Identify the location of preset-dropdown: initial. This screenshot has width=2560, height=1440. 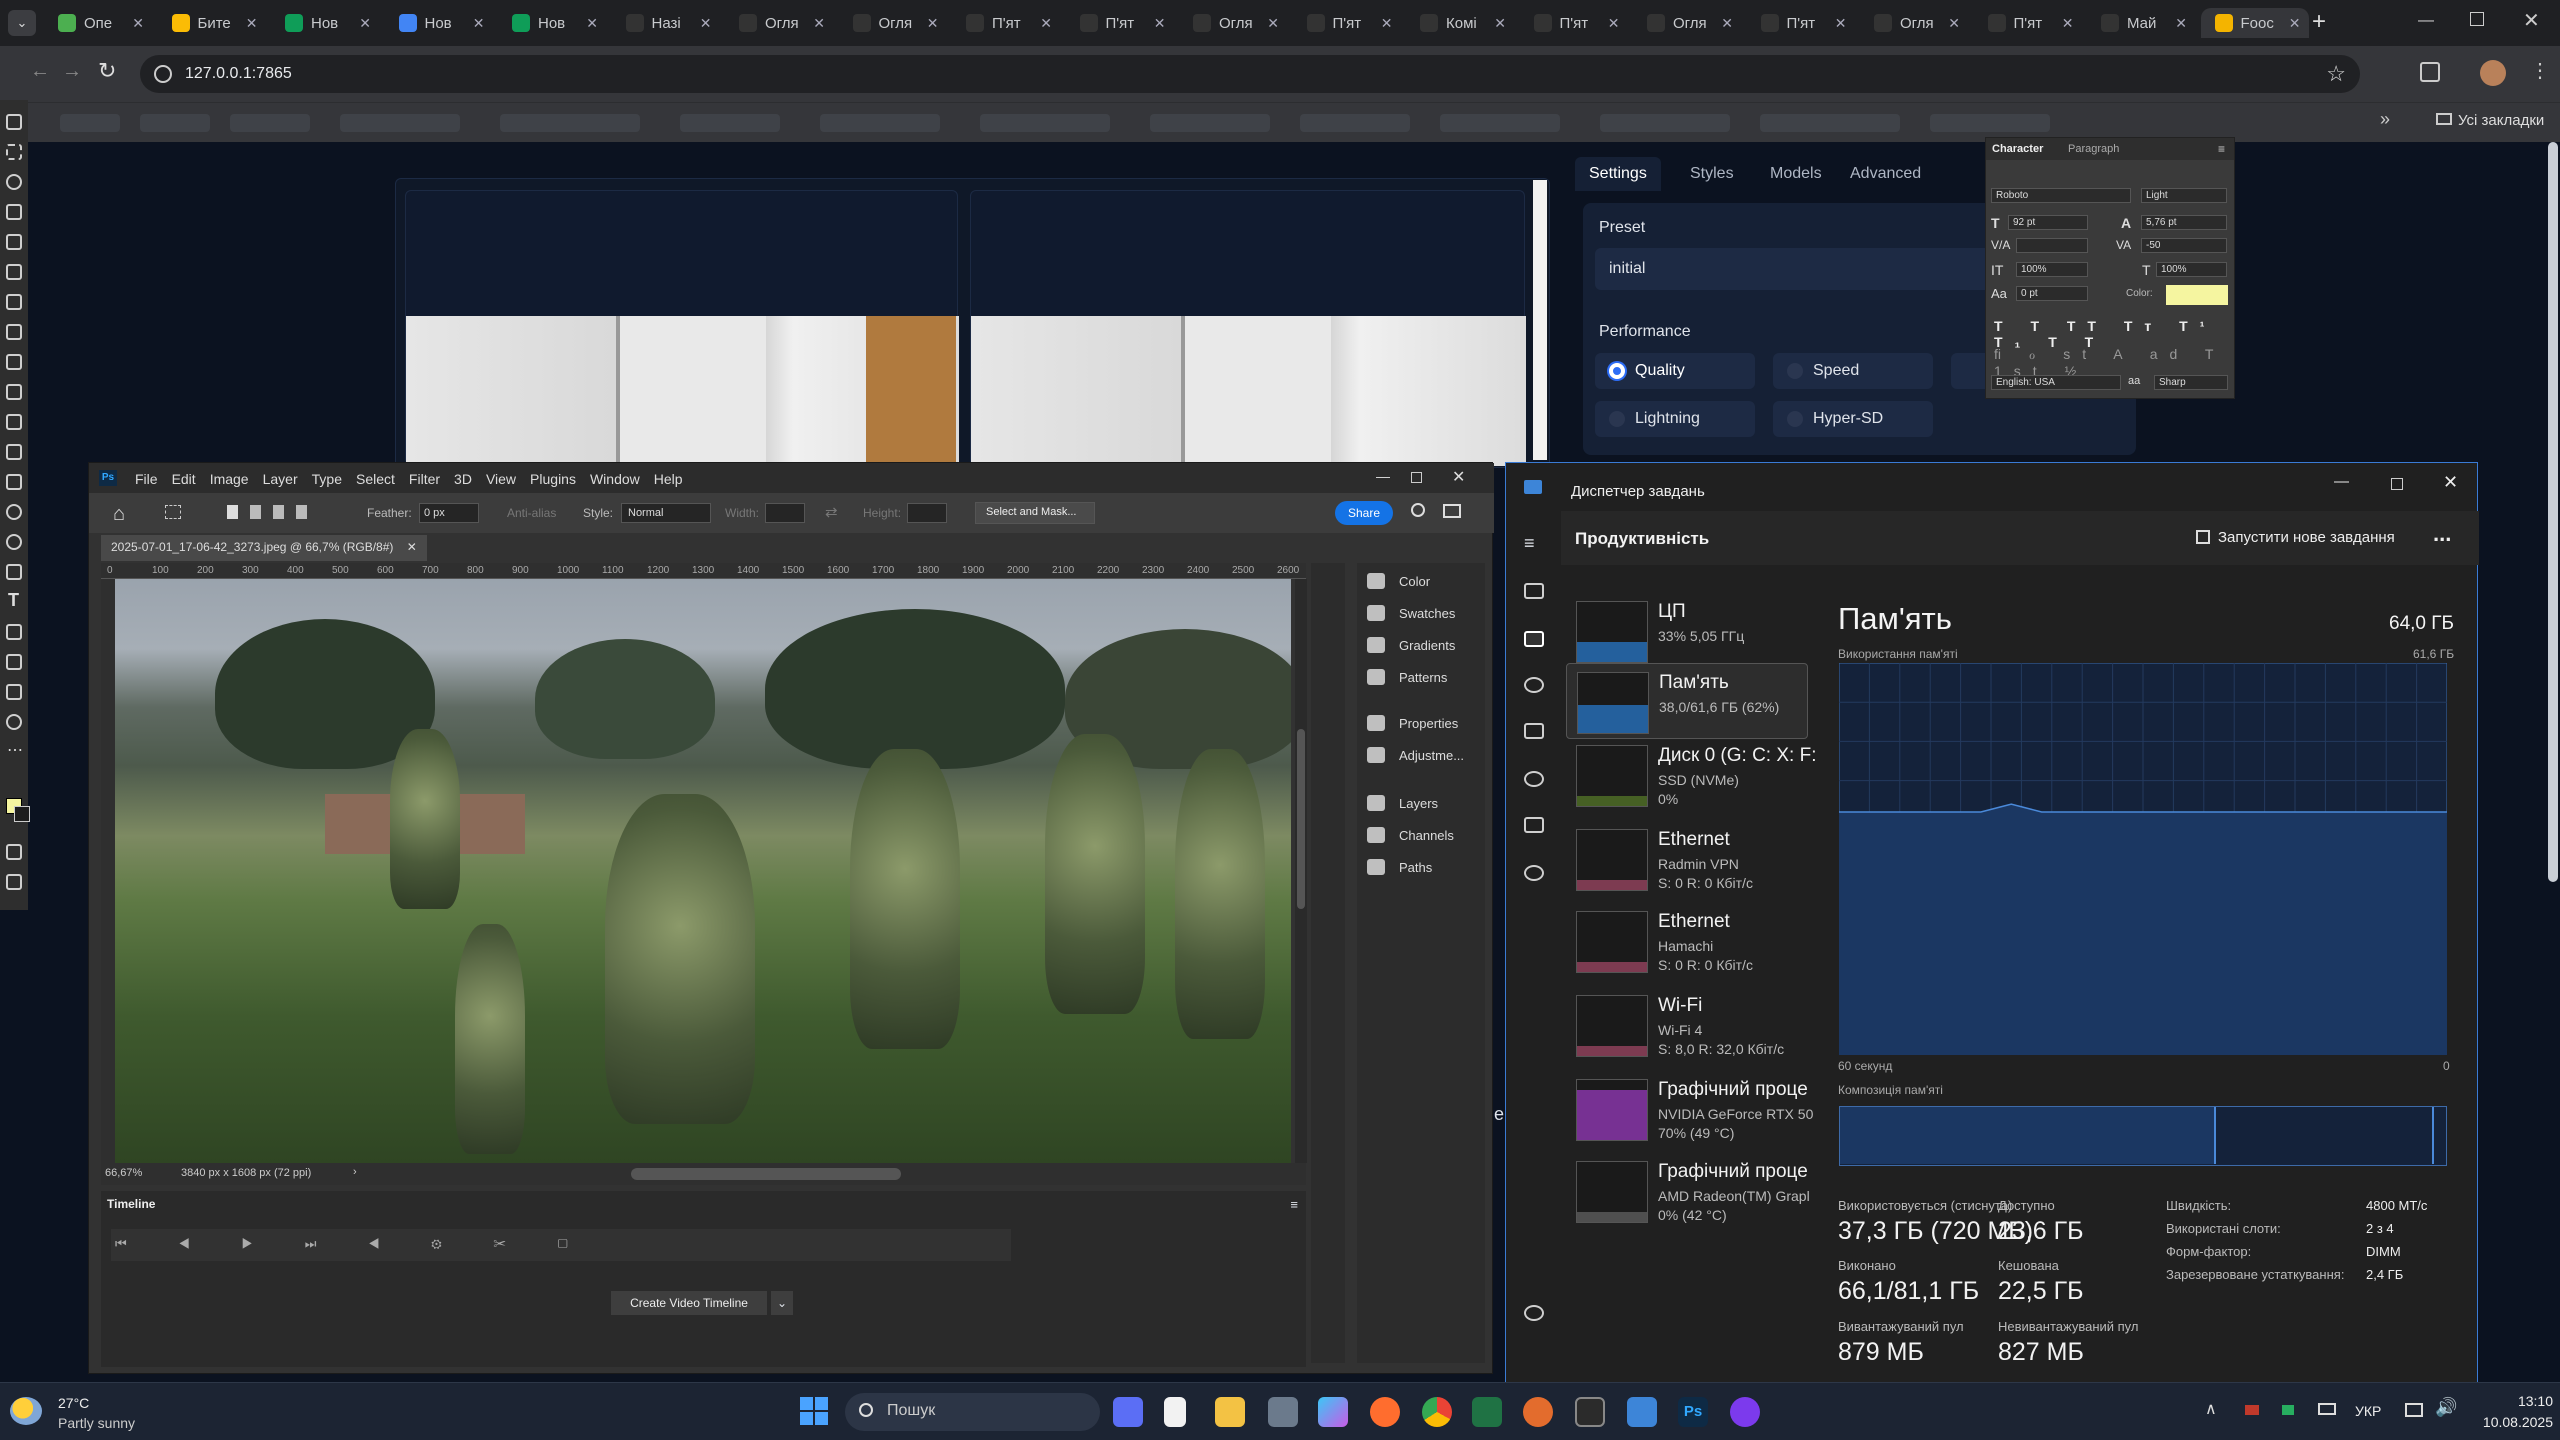
(1795, 269).